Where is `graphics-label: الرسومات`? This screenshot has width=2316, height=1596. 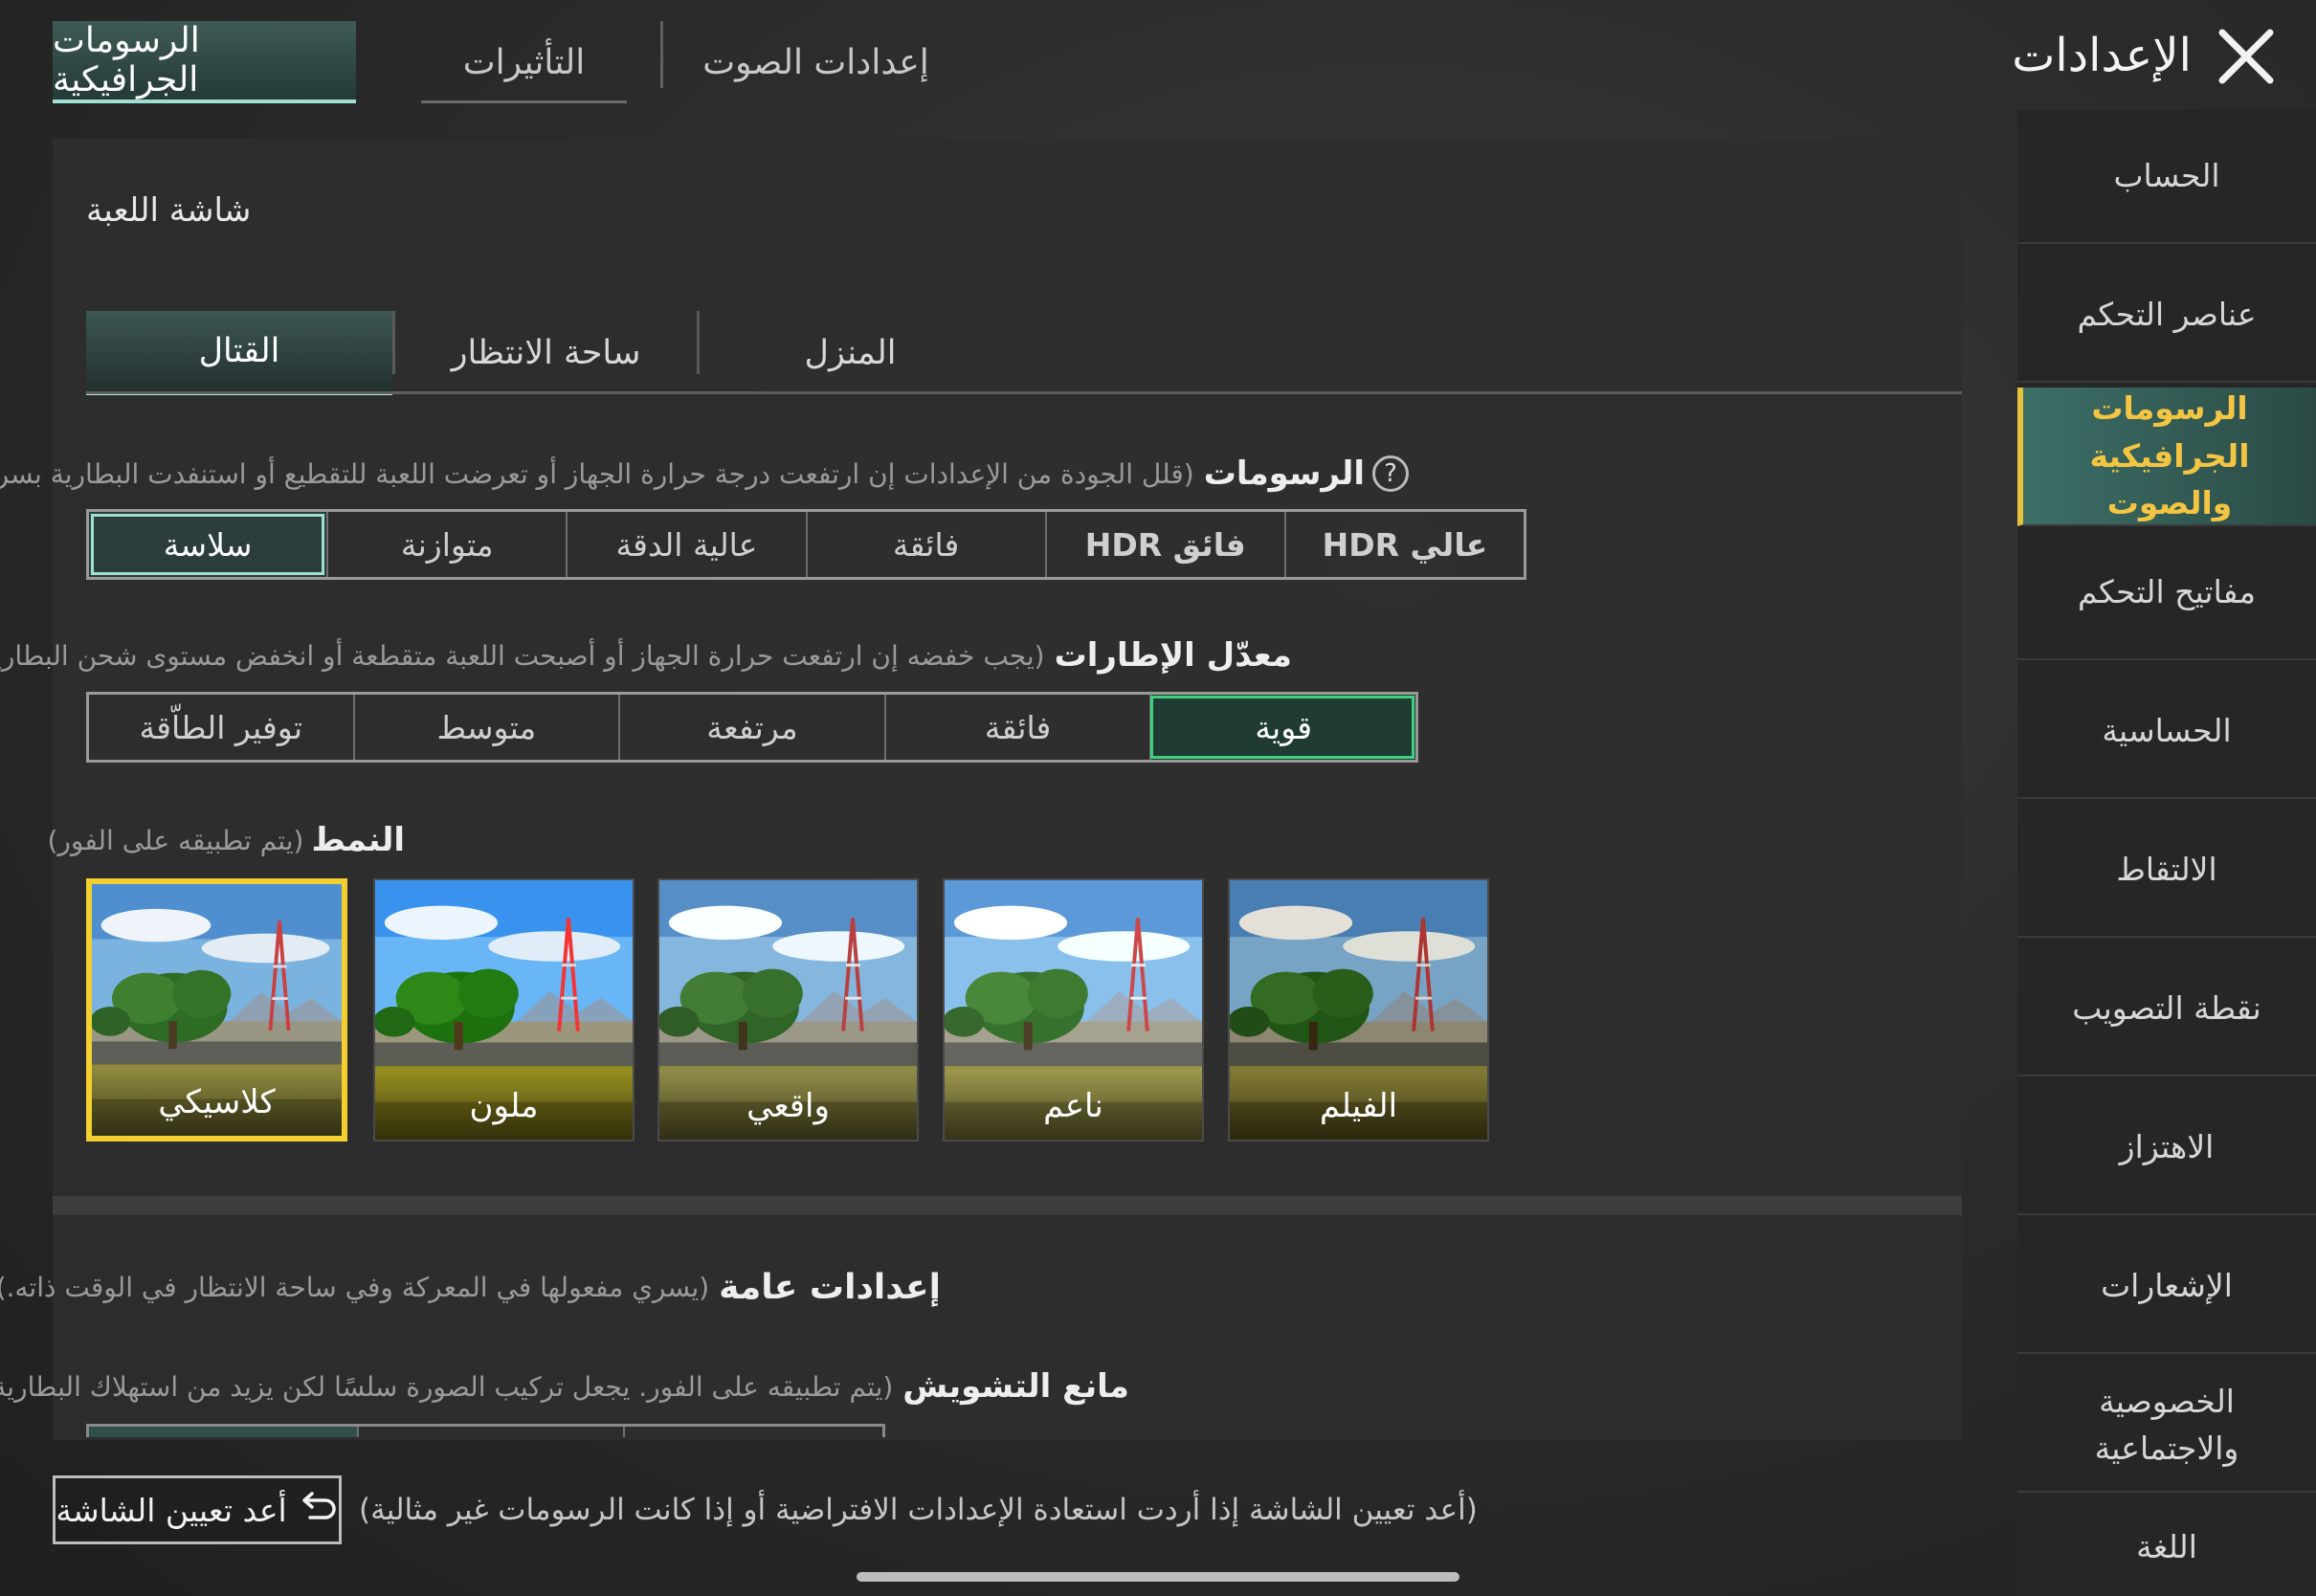 graphics-label: الرسومات is located at coordinates (1284, 474).